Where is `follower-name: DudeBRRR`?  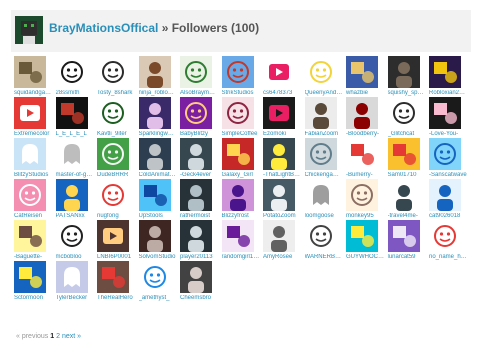 follower-name: DudeBRRR is located at coordinates (116, 175).